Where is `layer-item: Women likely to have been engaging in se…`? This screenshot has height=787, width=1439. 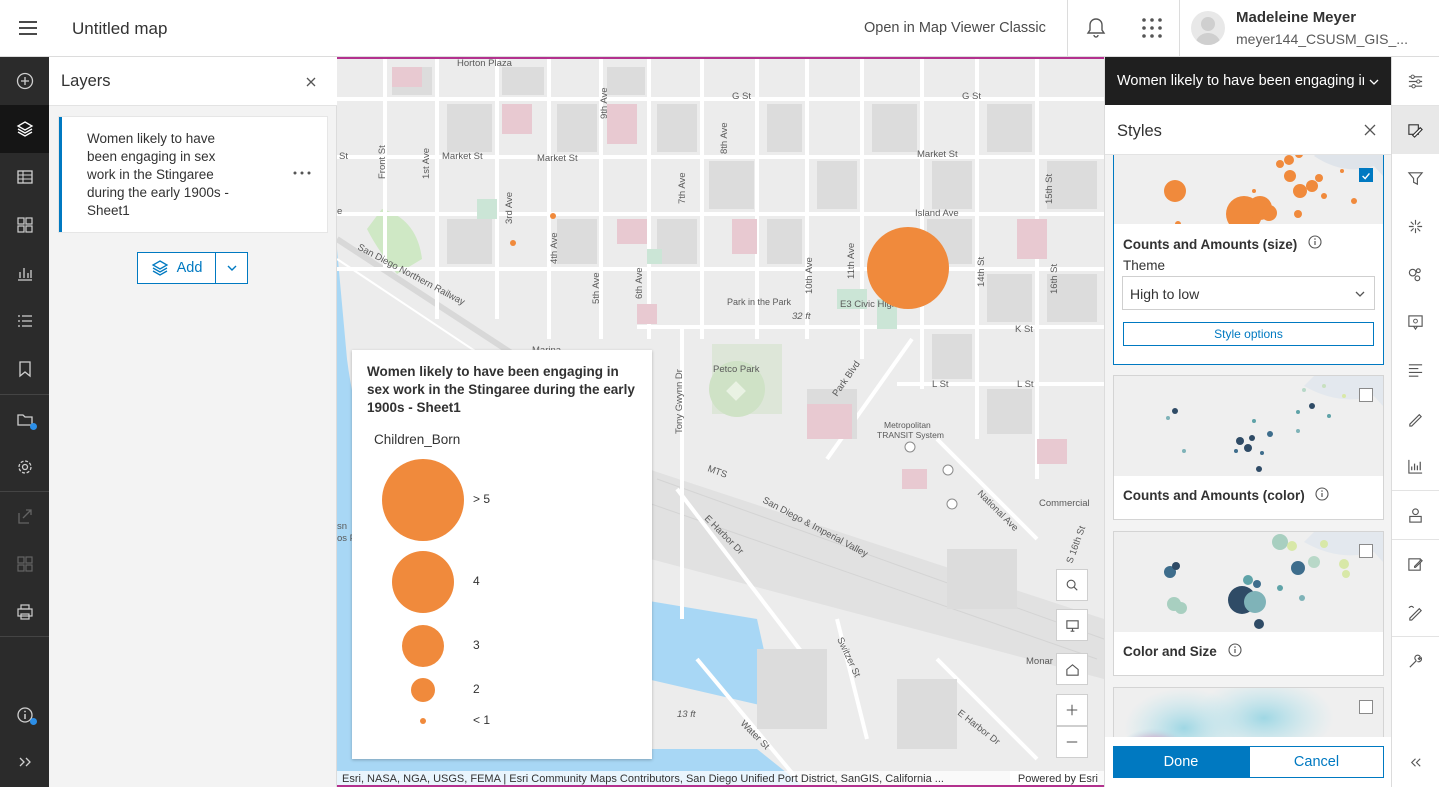 layer-item: Women likely to have been engaging in se… is located at coordinates (193, 174).